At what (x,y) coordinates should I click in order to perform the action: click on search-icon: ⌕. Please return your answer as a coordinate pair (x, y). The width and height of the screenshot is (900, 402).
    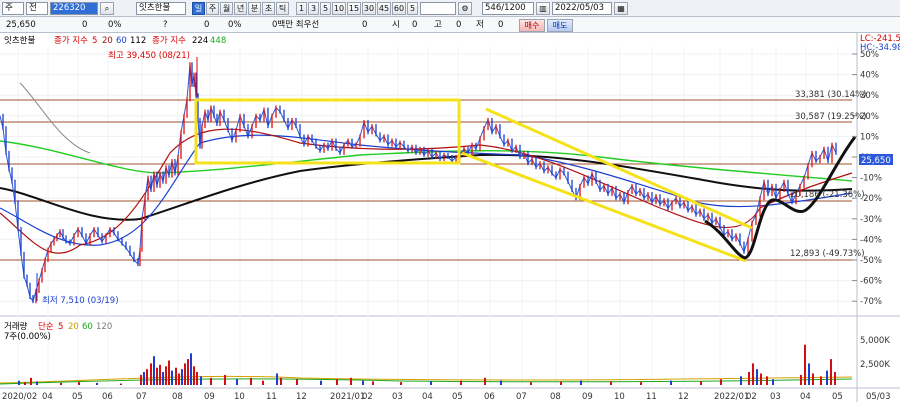
    Looking at the image, I should click on (107, 8).